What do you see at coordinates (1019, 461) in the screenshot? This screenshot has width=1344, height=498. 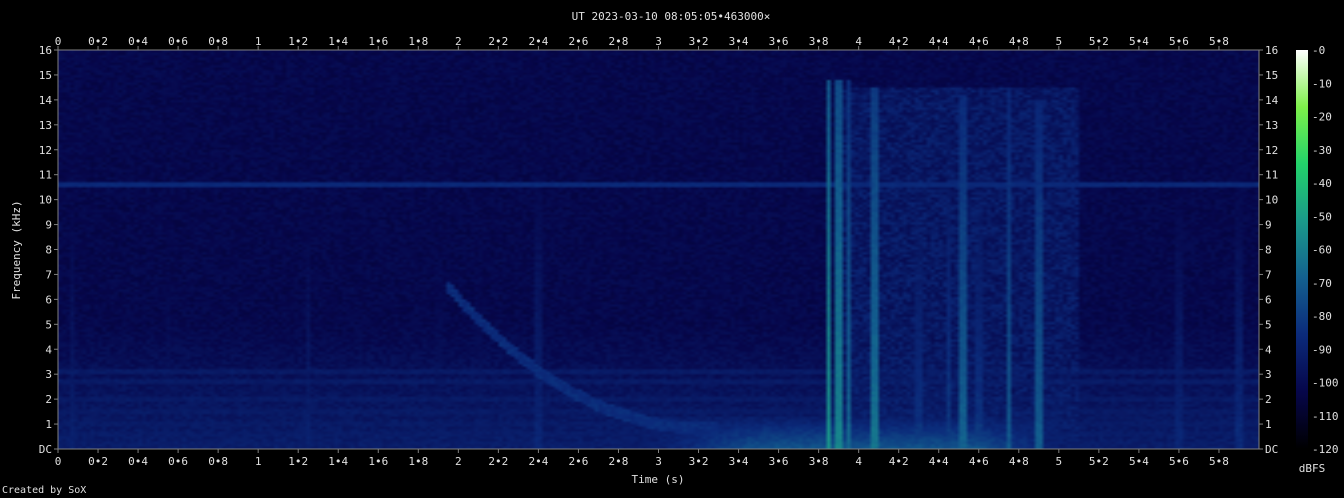 I see `x-tick-label-bottom: 4•8` at bounding box center [1019, 461].